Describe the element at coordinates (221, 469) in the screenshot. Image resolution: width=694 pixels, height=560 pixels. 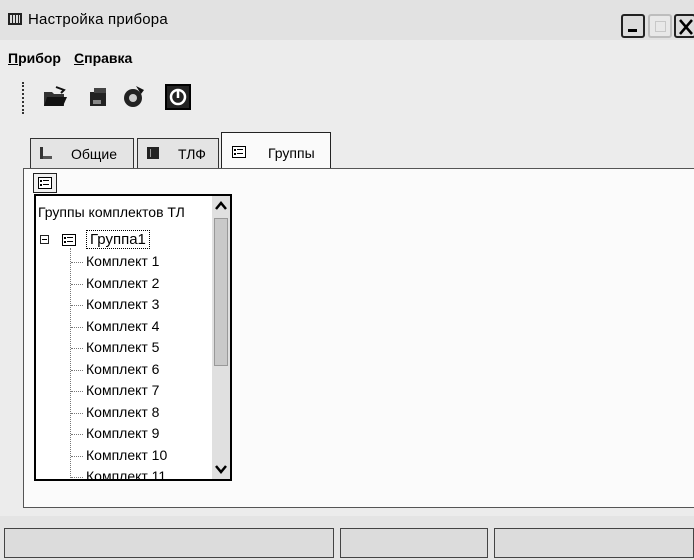
I see `scroll-down-icon` at that location.